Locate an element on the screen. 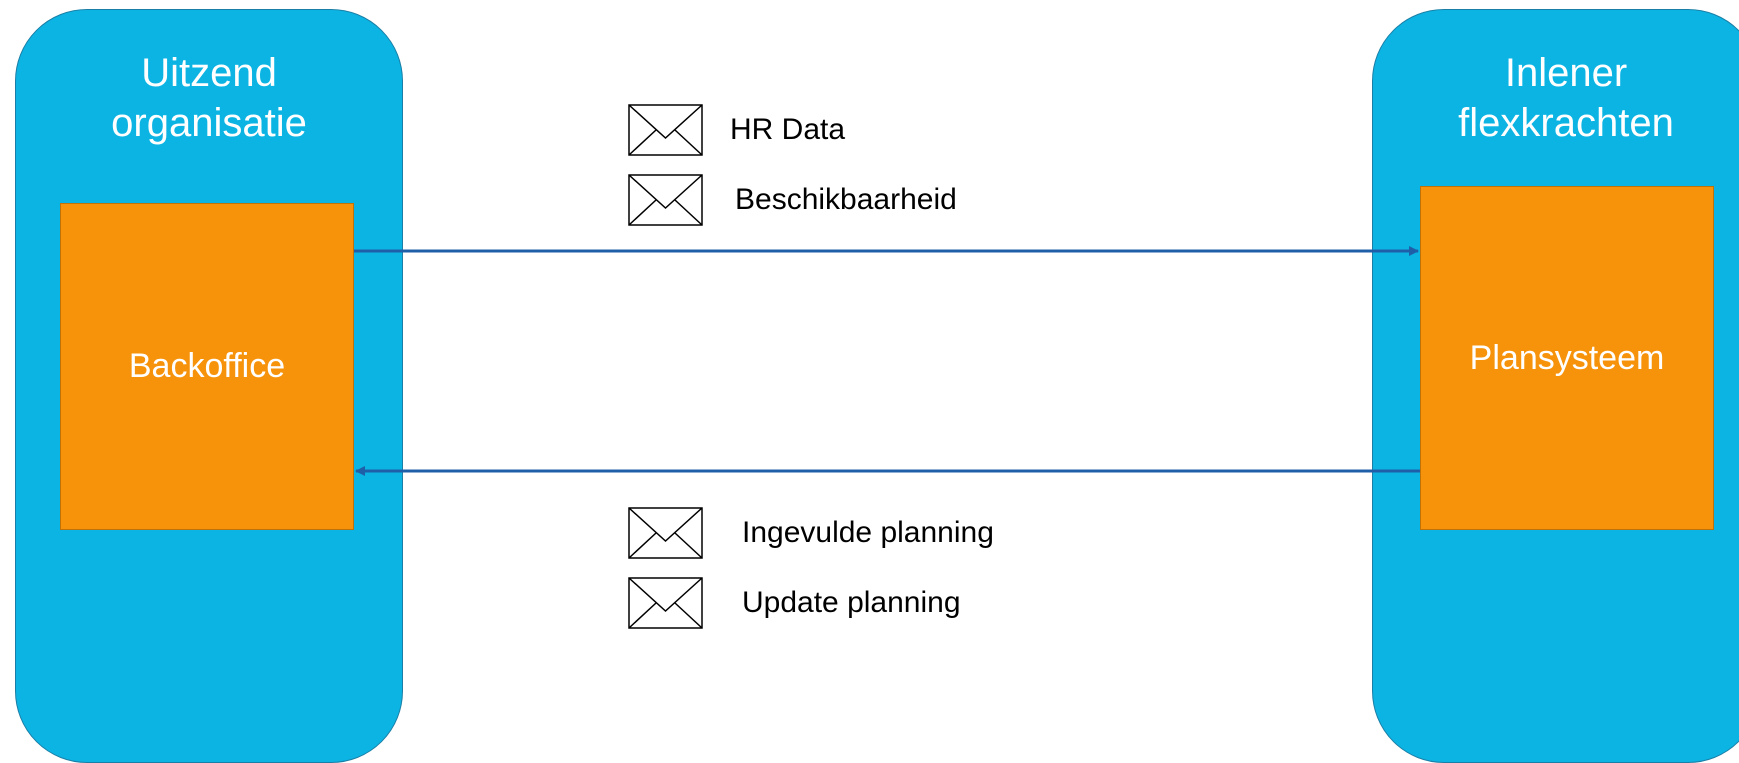 The width and height of the screenshot is (1739, 763). message-label: Update planning is located at coordinates (851, 602).